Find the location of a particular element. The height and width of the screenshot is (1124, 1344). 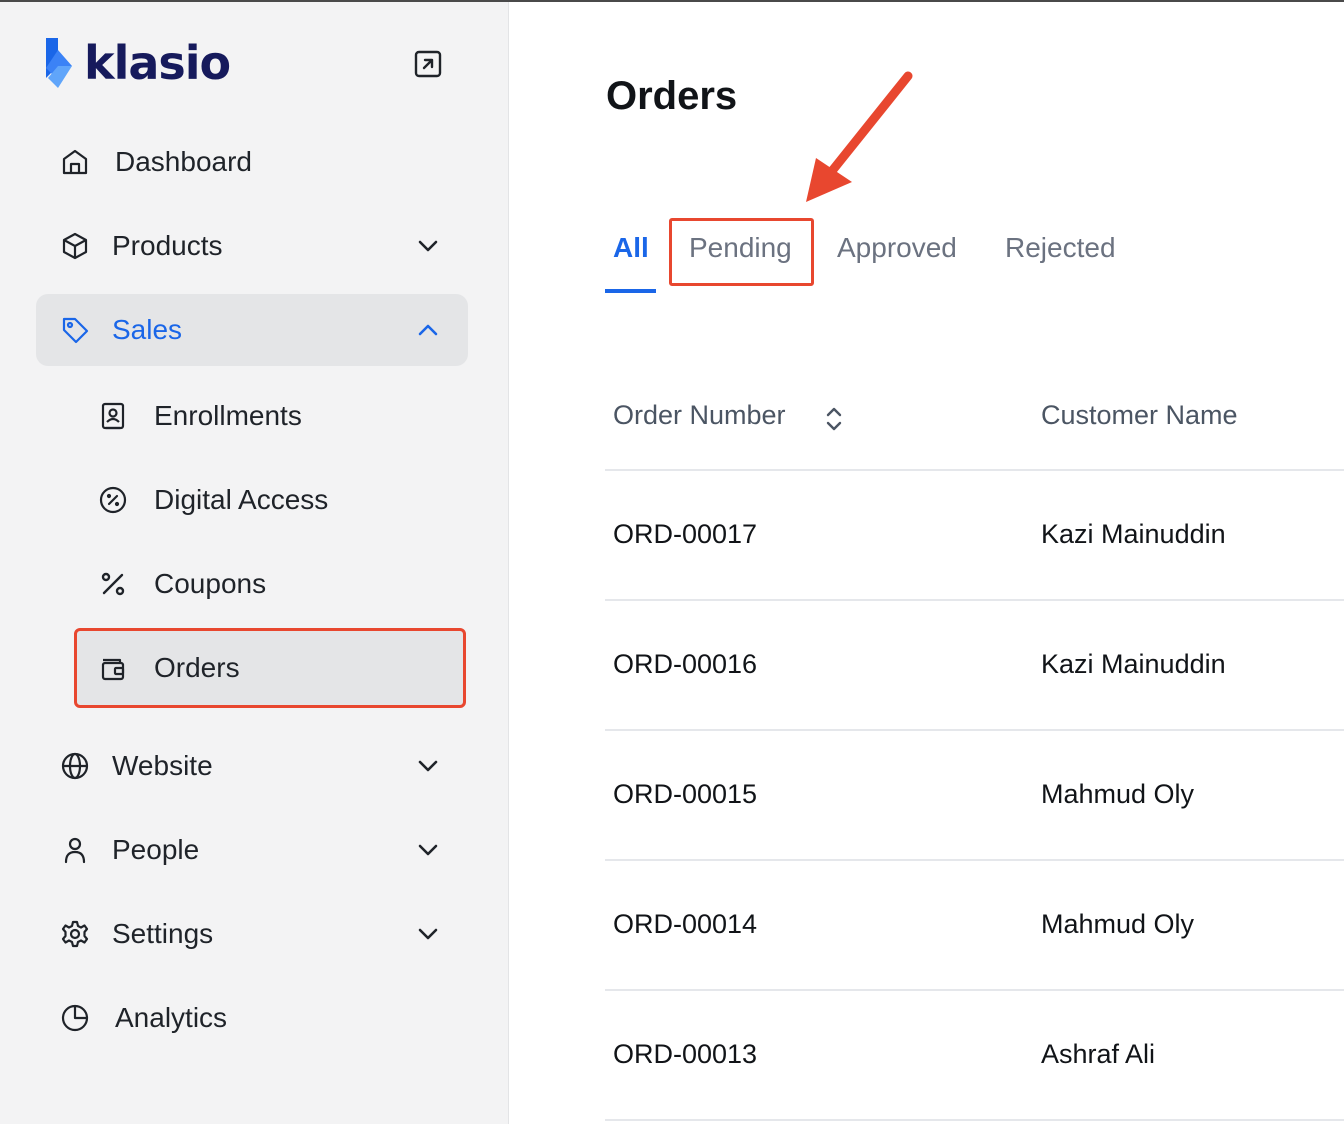

order-number-cell: ORD-00016 is located at coordinates (685, 664).